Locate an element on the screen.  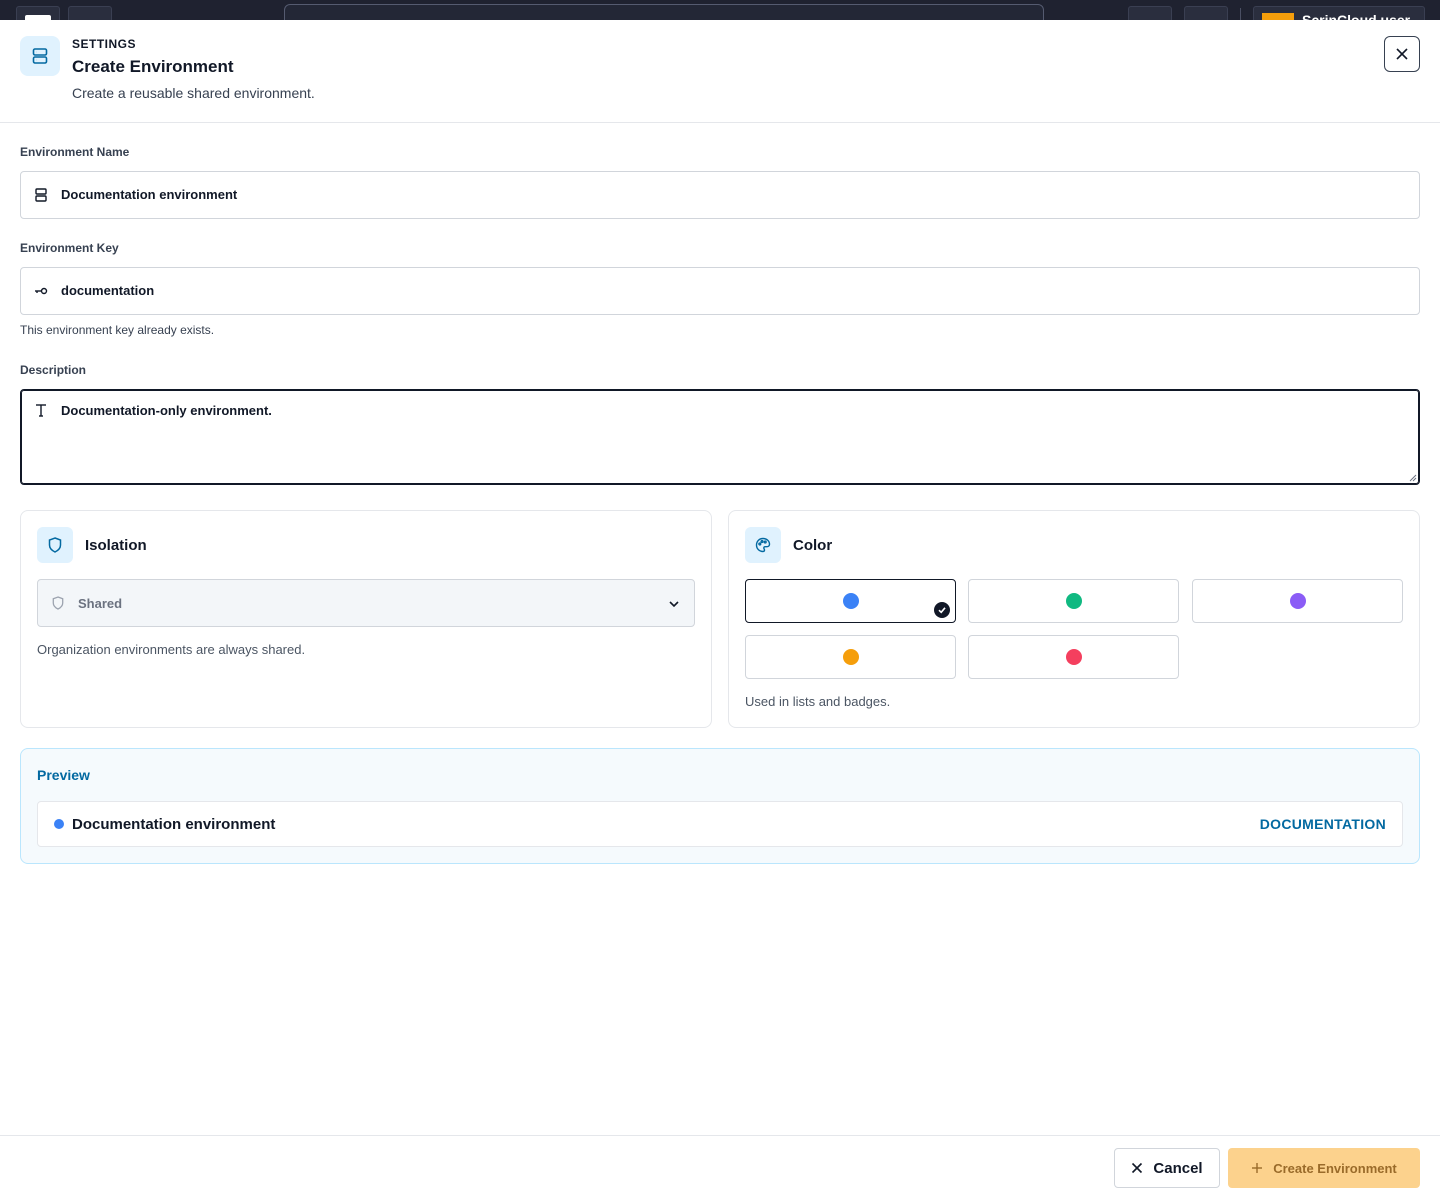
isolation-select: Shared is located at coordinates (366, 603).